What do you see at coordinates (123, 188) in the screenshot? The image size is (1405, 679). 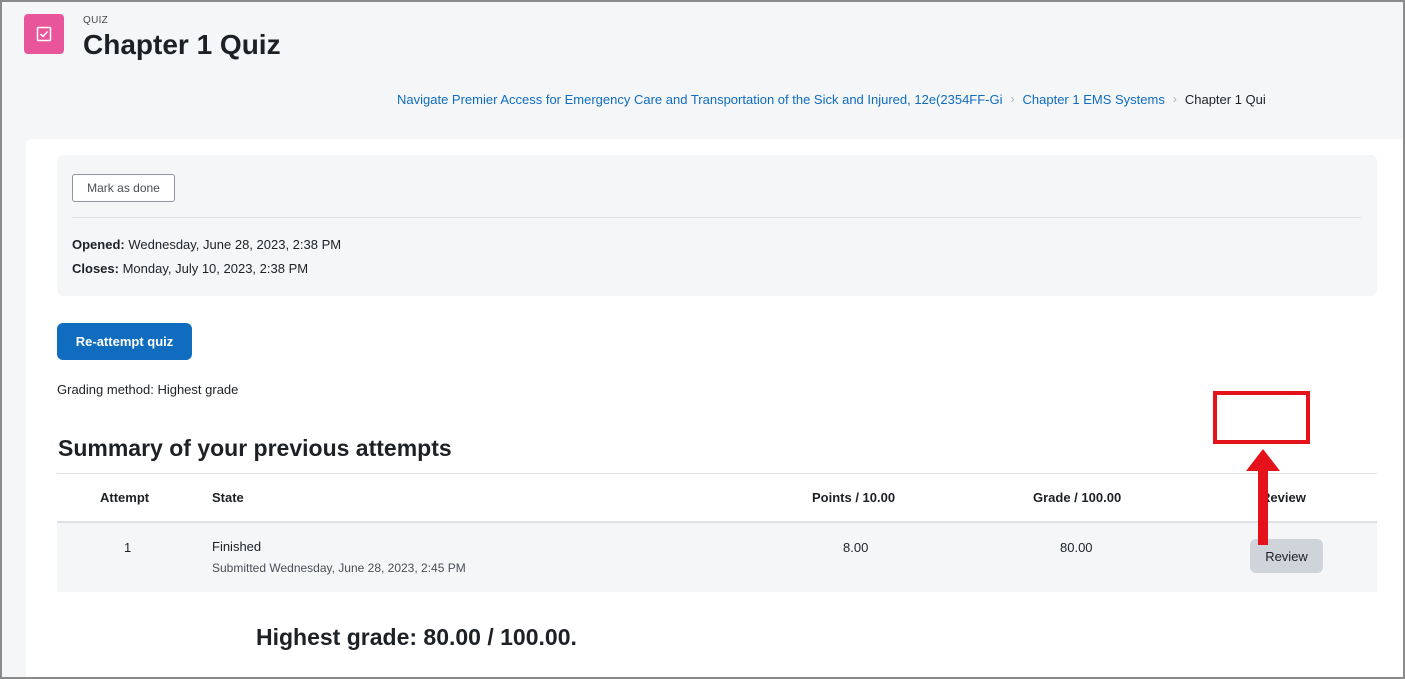 I see `mark-as-done-button: Mark as done` at bounding box center [123, 188].